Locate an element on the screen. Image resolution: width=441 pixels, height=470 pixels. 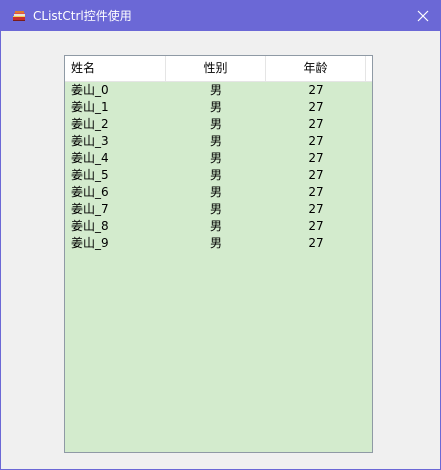
column-header-gender: 性别 is located at coordinates (216, 68).